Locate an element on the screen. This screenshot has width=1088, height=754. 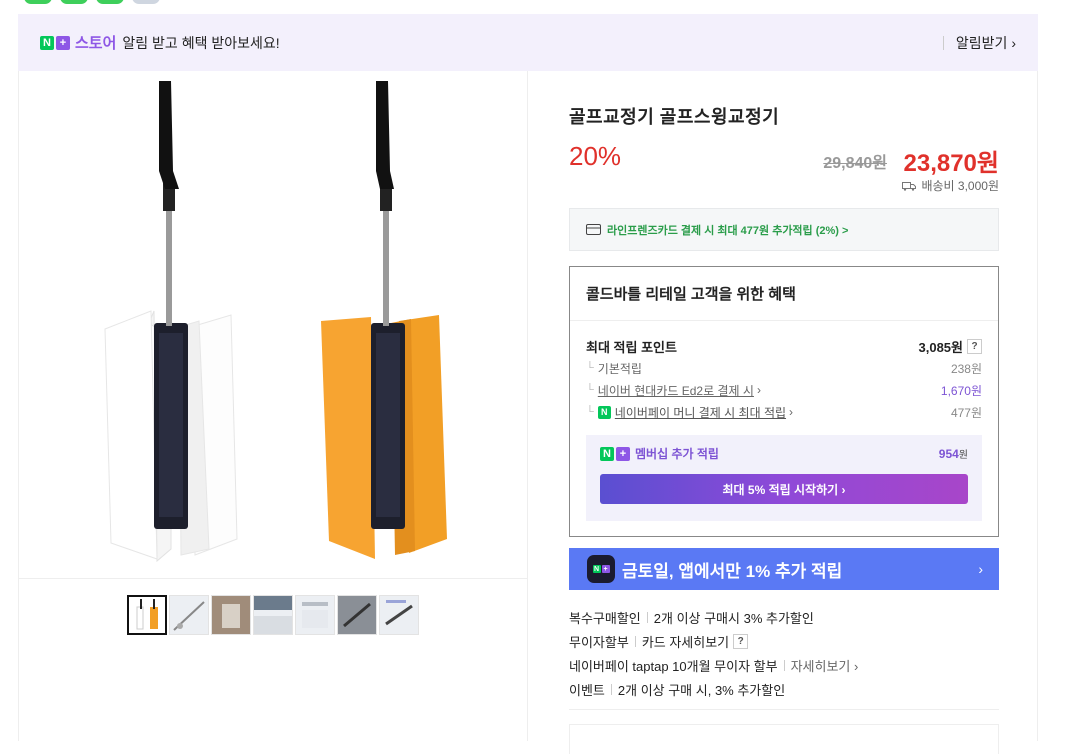
benefit-row-label: 기본적립 is located at coordinates (619, 368).